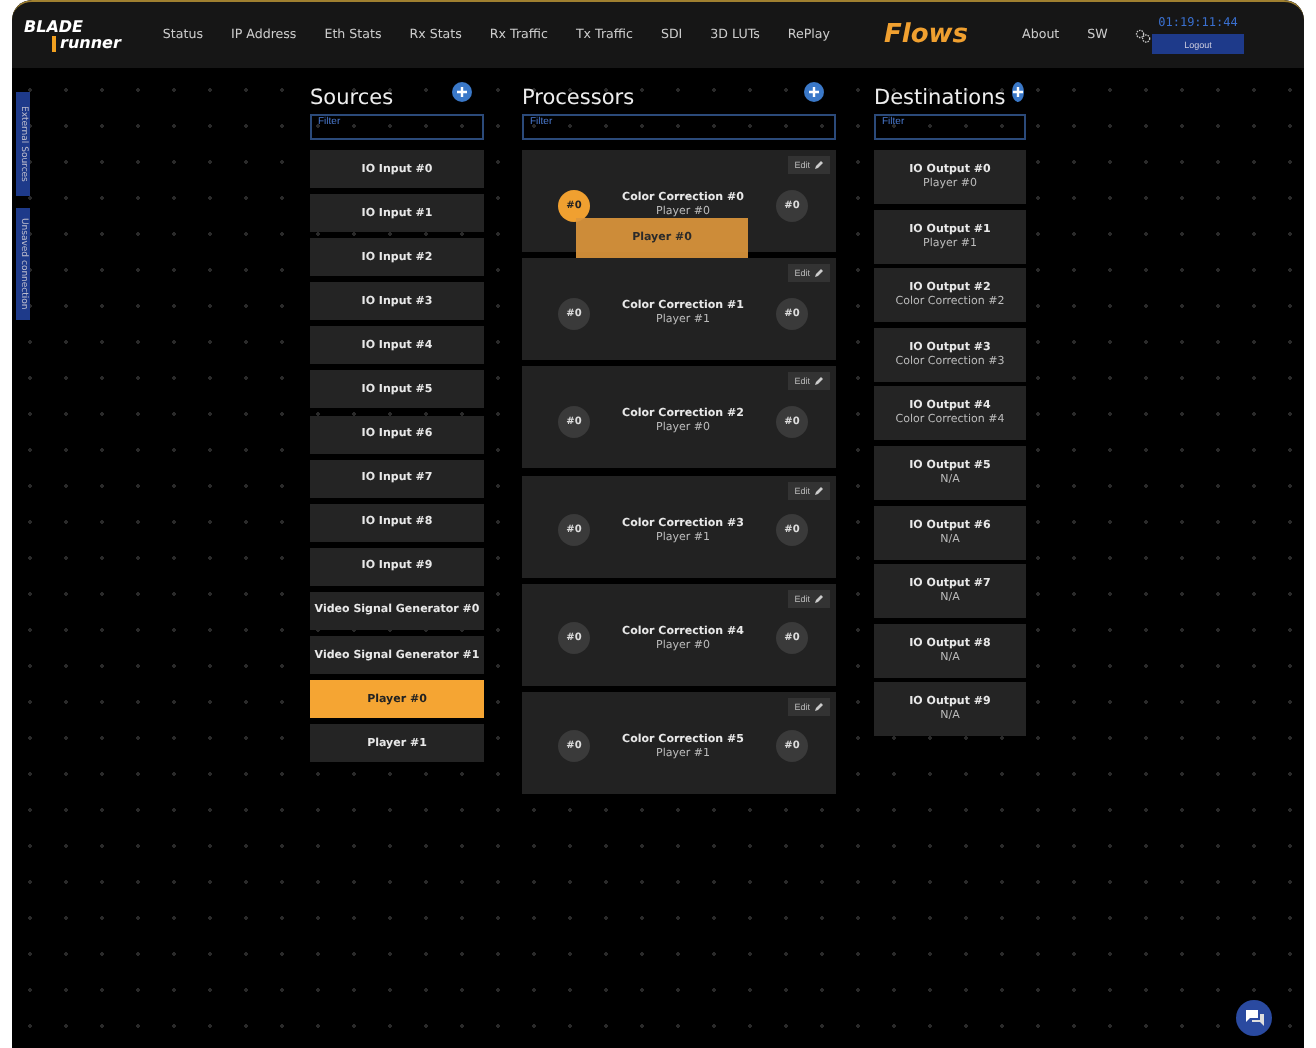  I want to click on column-title: Processors, so click(578, 98).